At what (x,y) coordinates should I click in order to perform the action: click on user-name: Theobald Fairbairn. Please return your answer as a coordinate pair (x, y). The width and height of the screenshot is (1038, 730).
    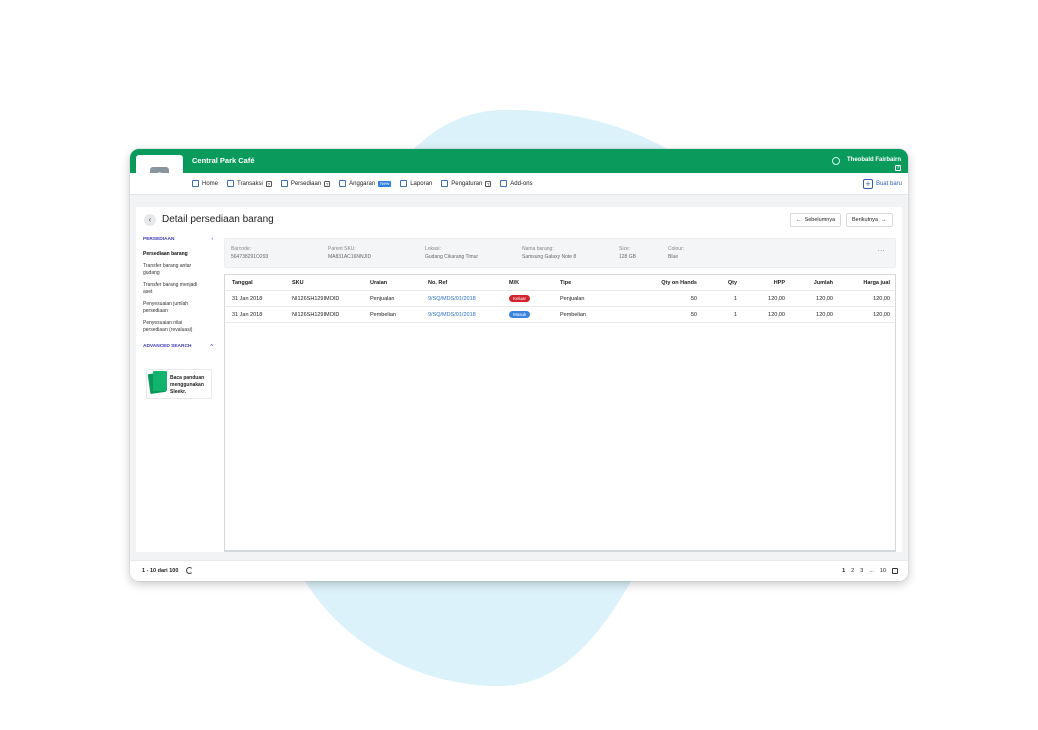
    Looking at the image, I should click on (873, 160).